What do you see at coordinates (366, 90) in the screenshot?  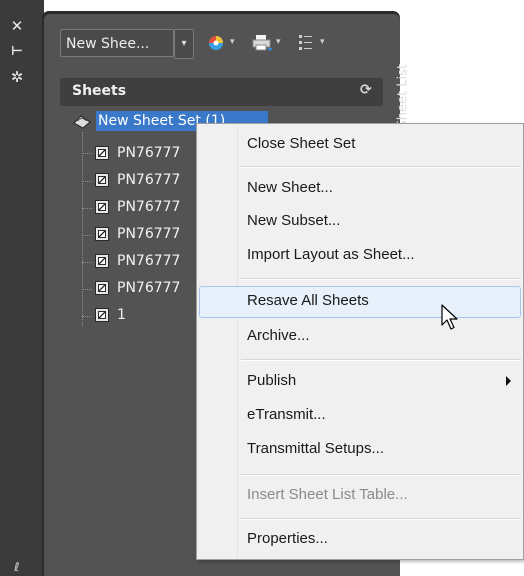 I see `refresh-icon: ⟳` at bounding box center [366, 90].